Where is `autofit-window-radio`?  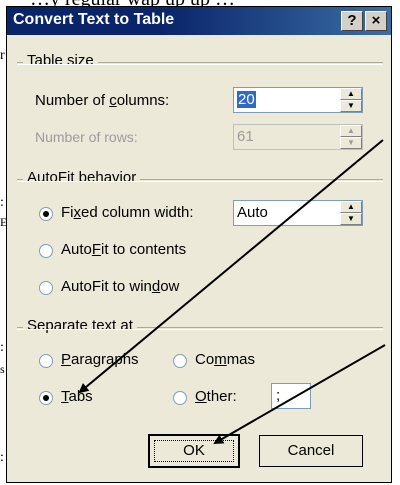 autofit-window-radio is located at coordinates (46, 288).